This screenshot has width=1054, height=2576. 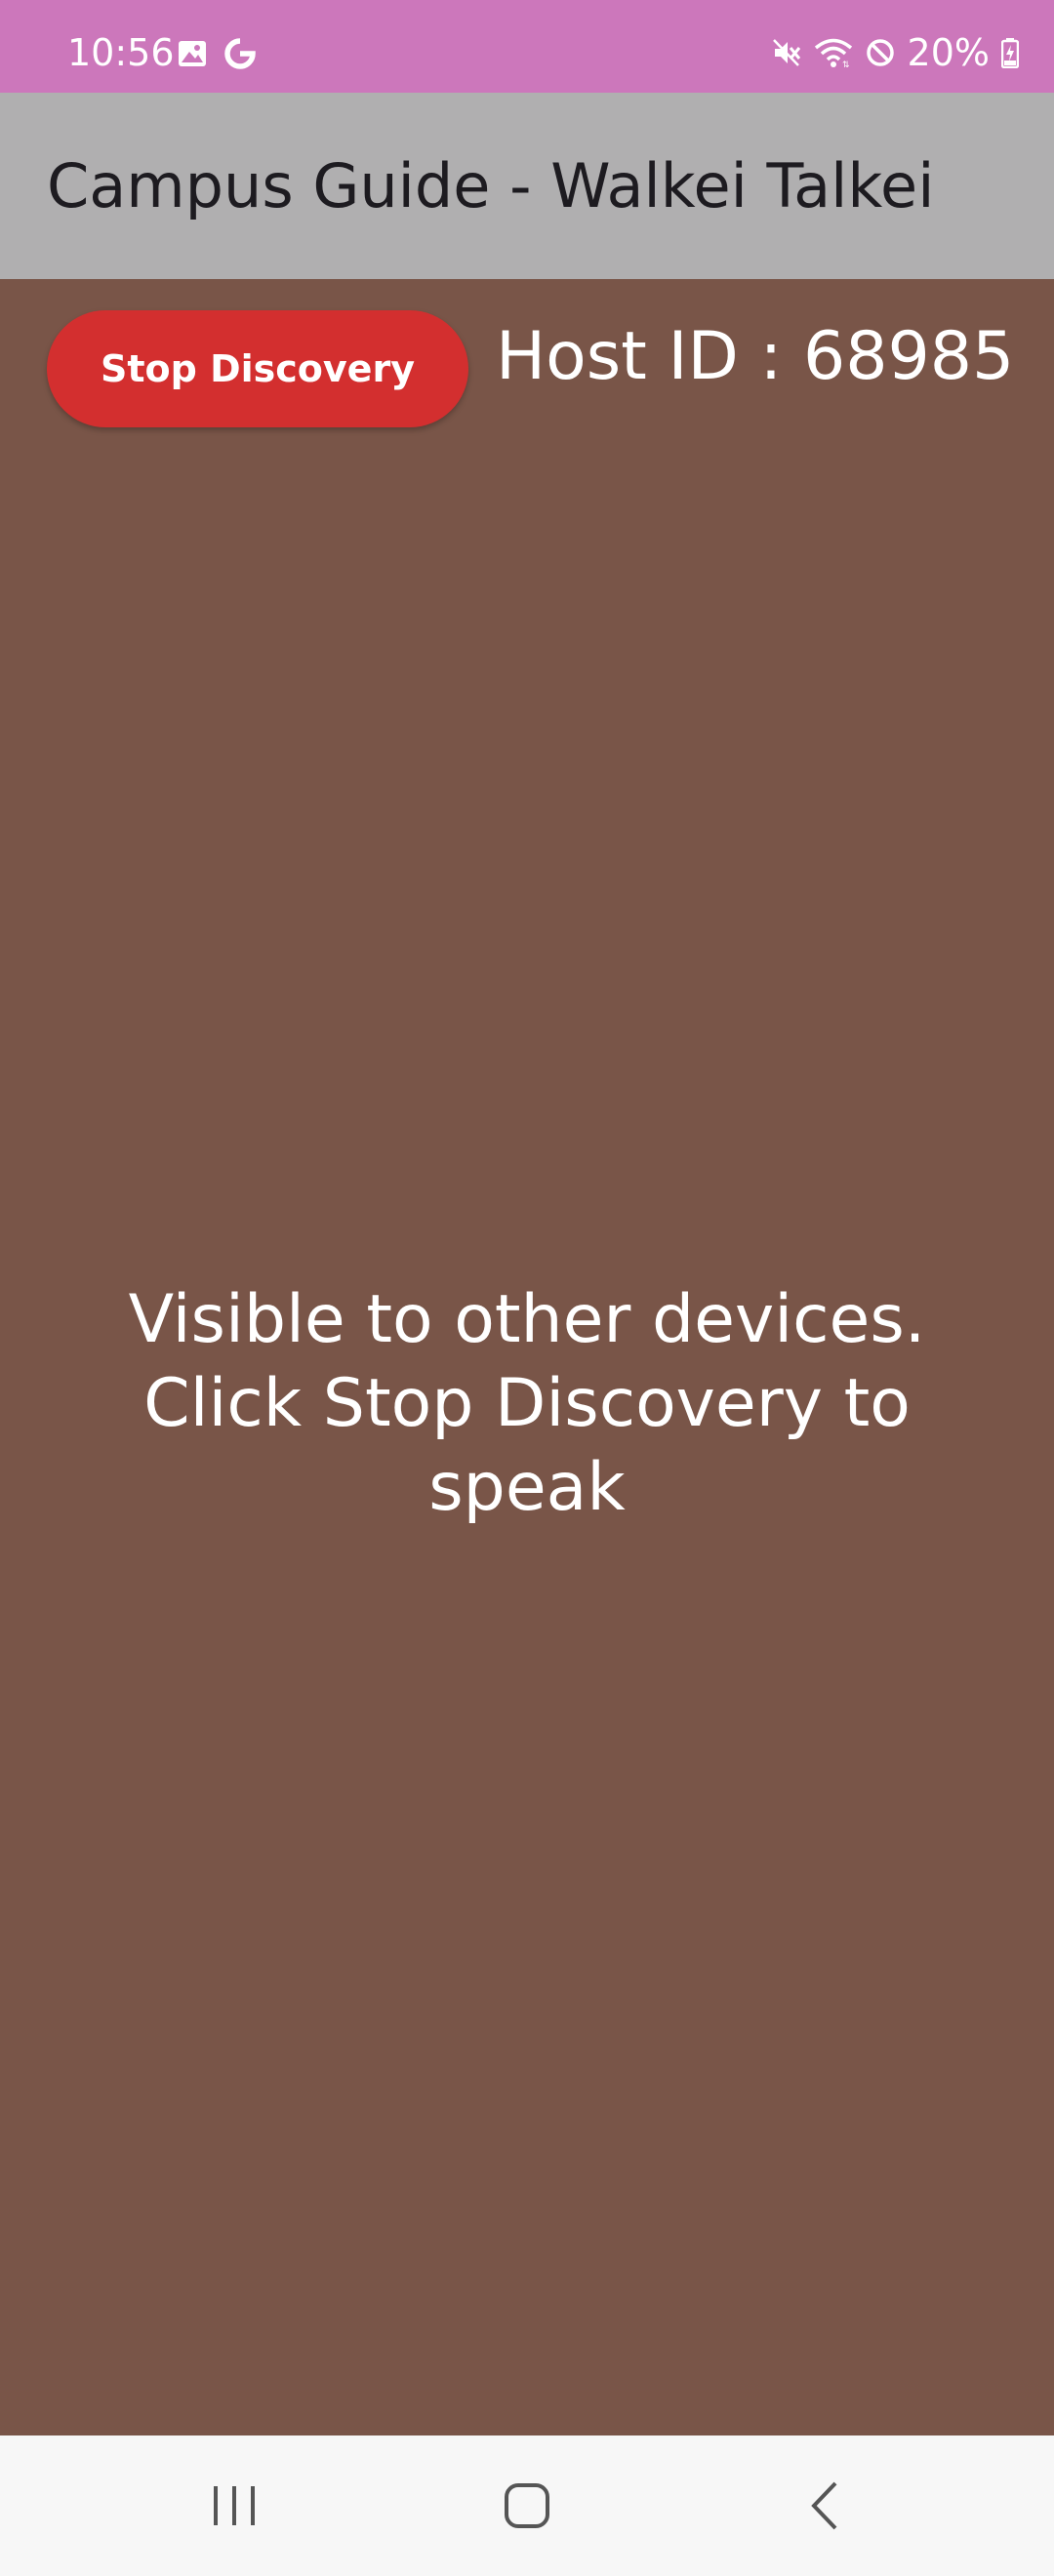 I want to click on google-icon, so click(x=240, y=53).